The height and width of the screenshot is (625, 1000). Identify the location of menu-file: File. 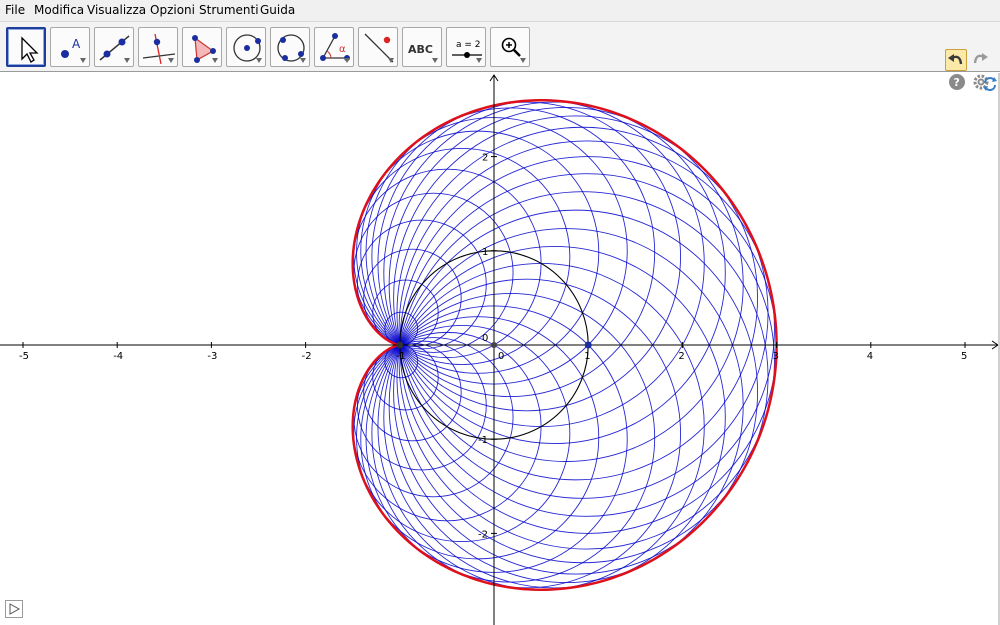
(15, 10).